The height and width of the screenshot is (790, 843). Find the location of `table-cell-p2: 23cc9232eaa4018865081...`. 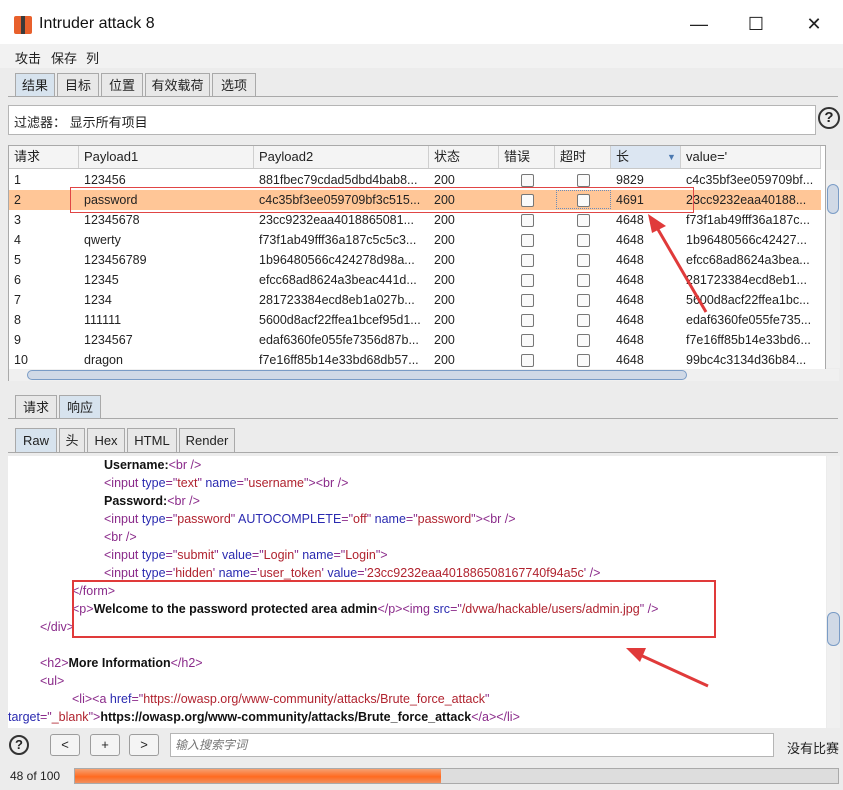

table-cell-p2: 23cc9232eaa4018865081... is located at coordinates (337, 220).